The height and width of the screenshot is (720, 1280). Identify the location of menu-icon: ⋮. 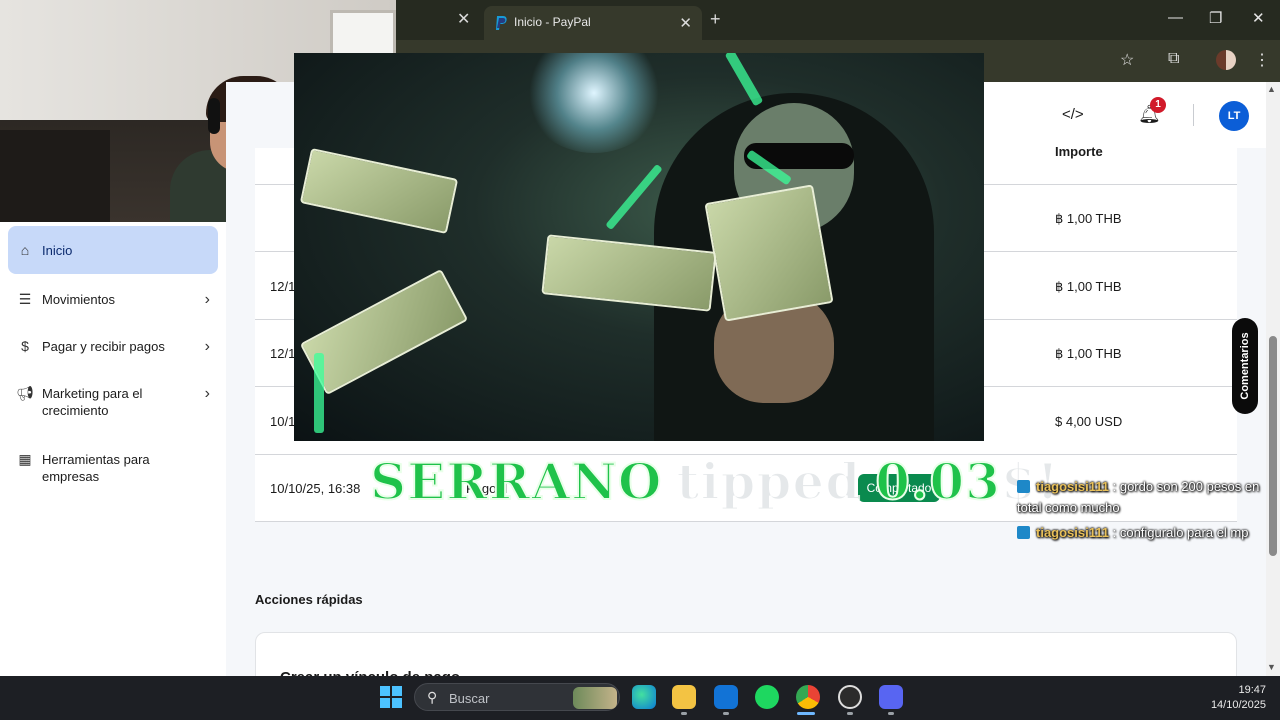
(1262, 60).